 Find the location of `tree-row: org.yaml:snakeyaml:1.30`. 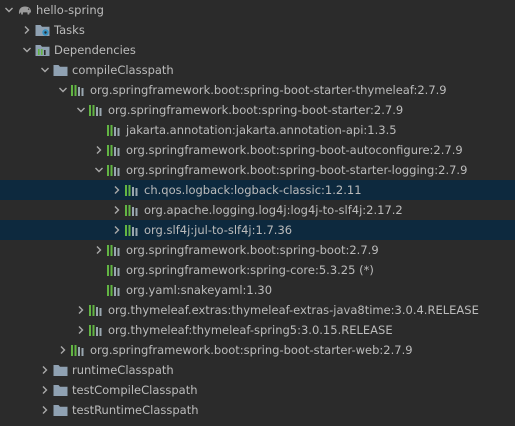

tree-row: org.yaml:snakeyaml:1.30 is located at coordinates (257, 290).